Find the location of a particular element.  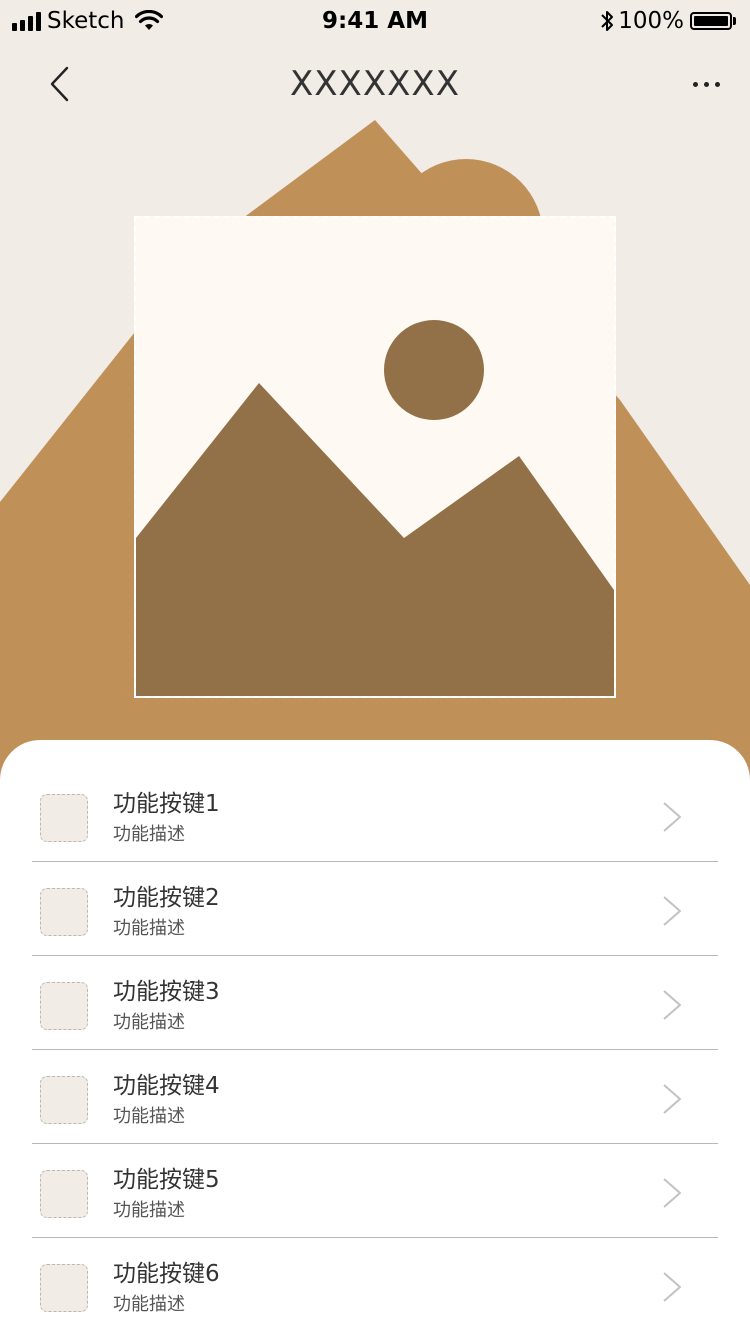

list-item: 功能按键5 功能描述 is located at coordinates (375, 1191).